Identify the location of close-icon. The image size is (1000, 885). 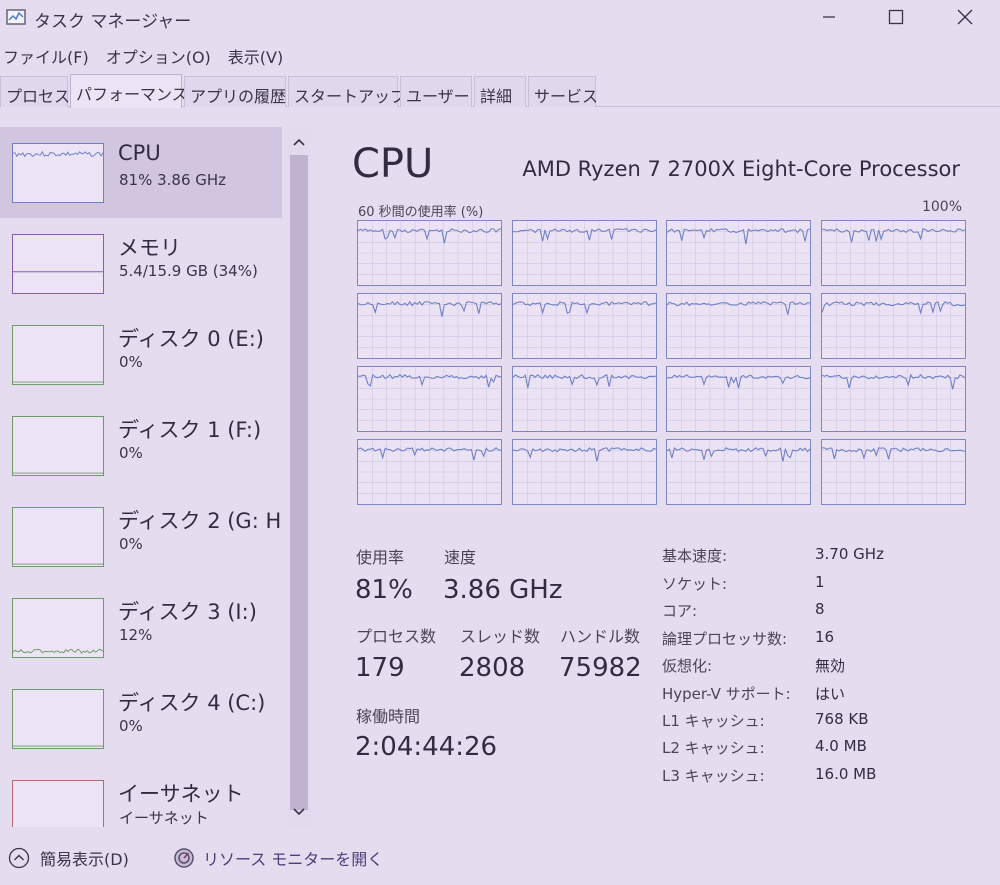
(965, 17).